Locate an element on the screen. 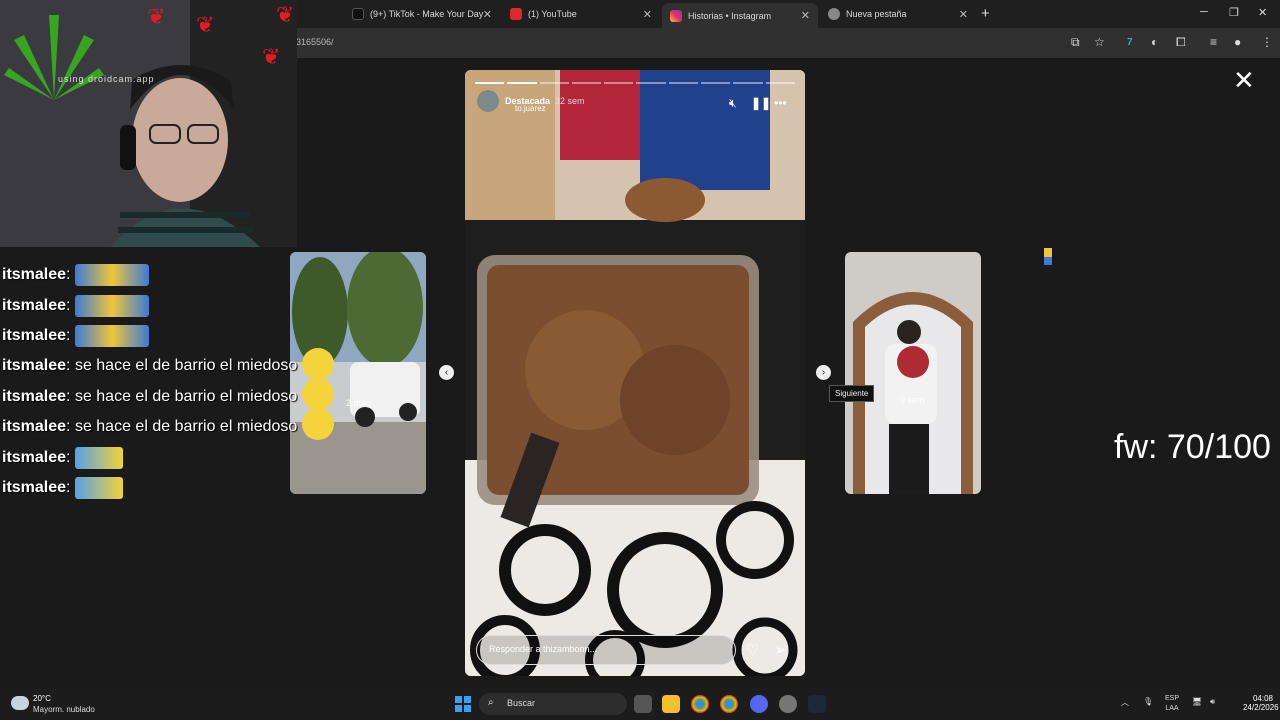 The height and width of the screenshot is (720, 1280). pause-icon: ❚❚ is located at coordinates (761, 103).